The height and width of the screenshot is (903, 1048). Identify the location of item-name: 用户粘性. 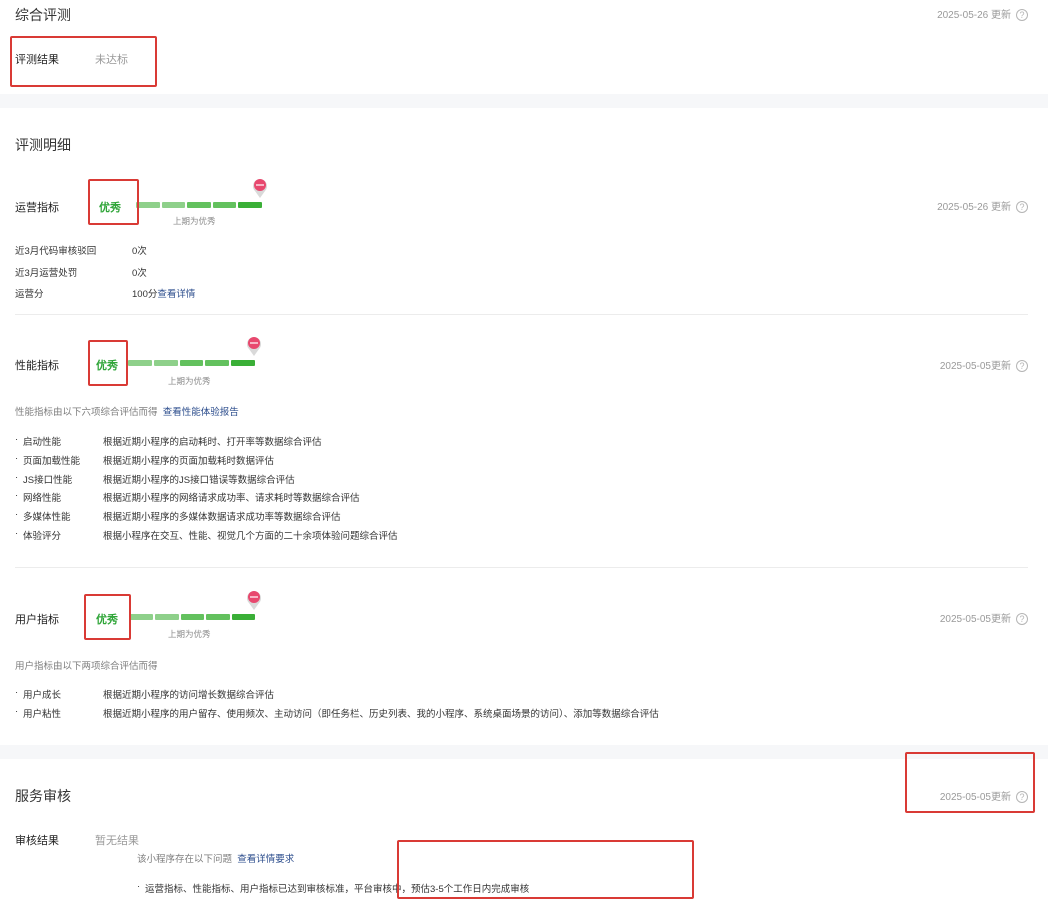
(42, 714).